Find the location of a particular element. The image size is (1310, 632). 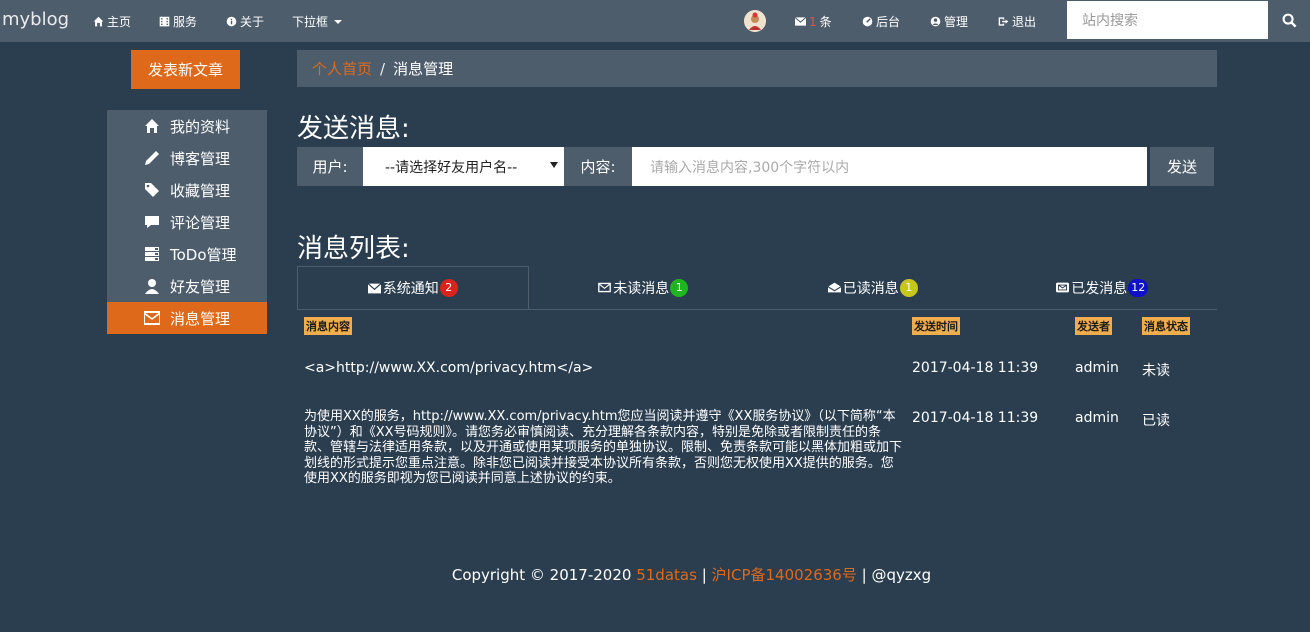

sidebar-item-friends: 好友管理 is located at coordinates (187, 286).